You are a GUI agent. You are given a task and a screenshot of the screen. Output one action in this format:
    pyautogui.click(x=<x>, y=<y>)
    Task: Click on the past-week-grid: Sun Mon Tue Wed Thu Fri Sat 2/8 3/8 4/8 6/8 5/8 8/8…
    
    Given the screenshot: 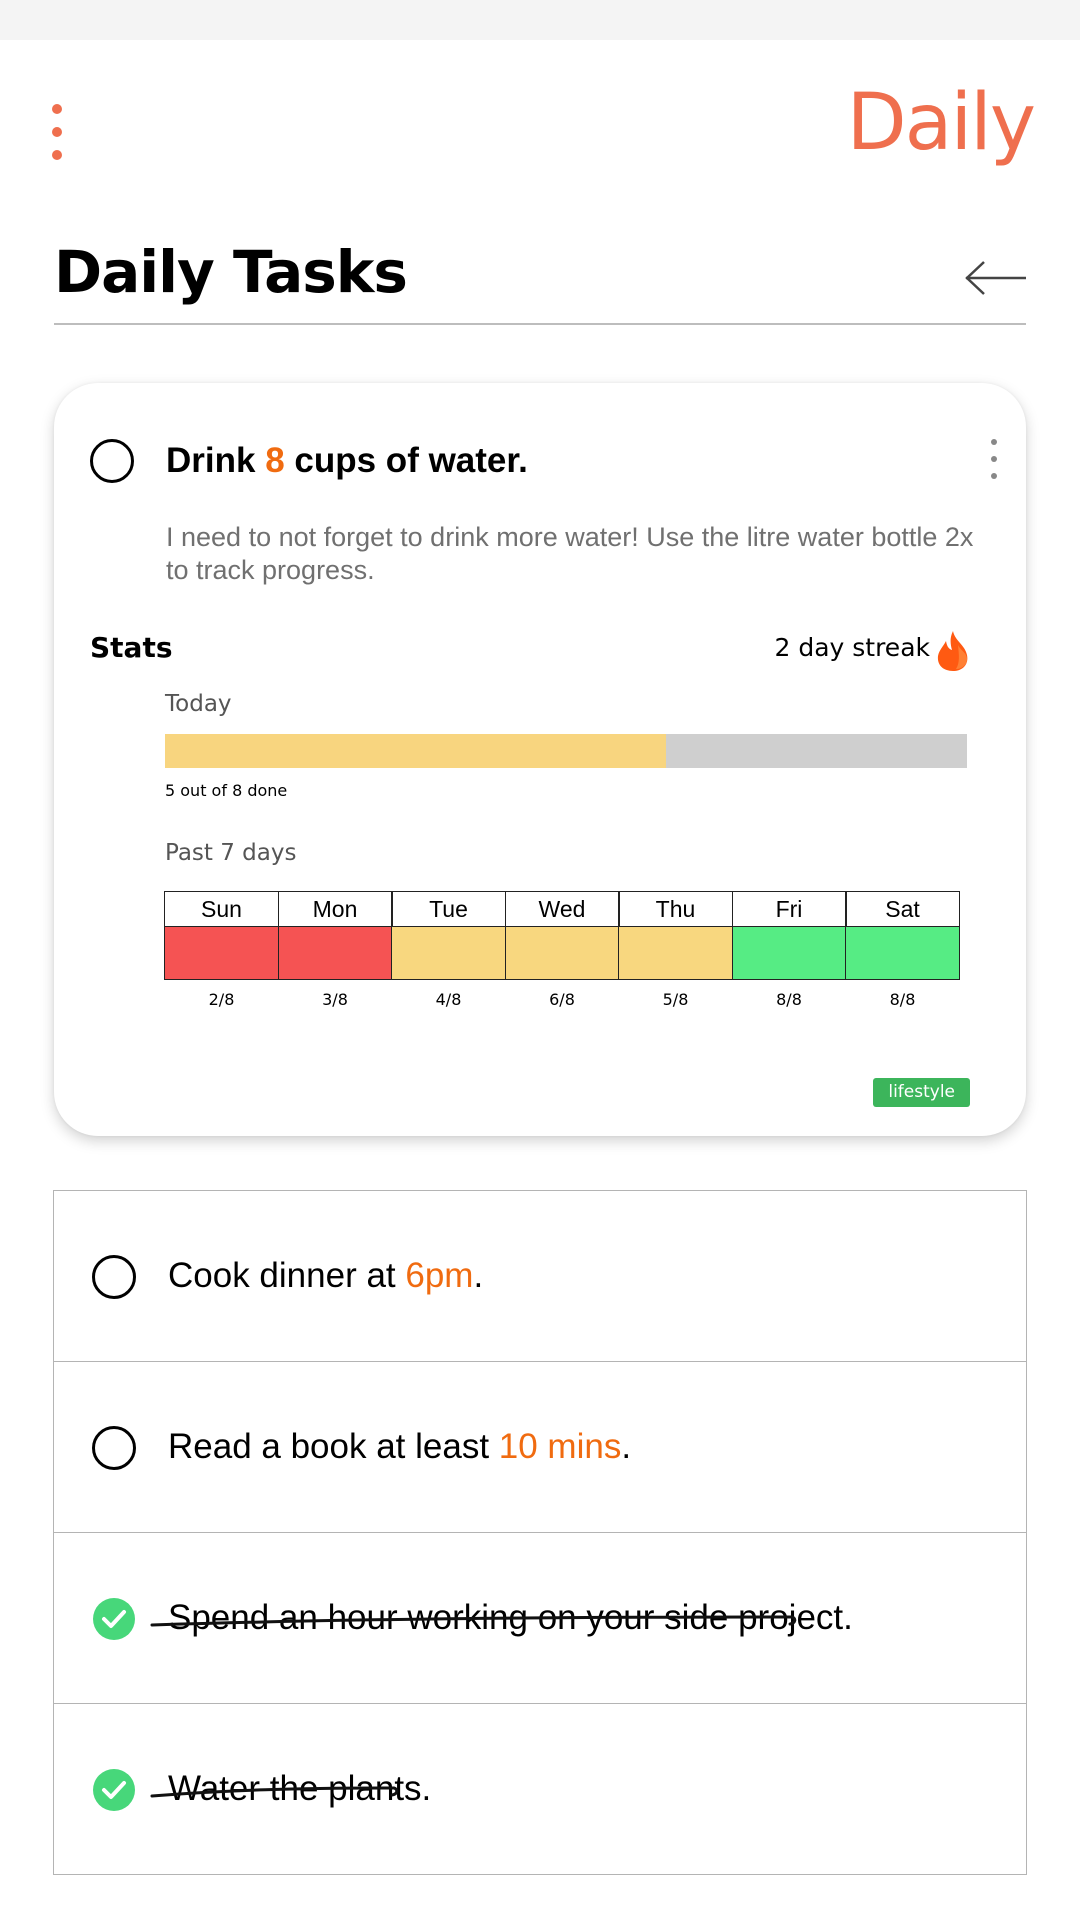 What is the action you would take?
    pyautogui.click(x=566, y=950)
    